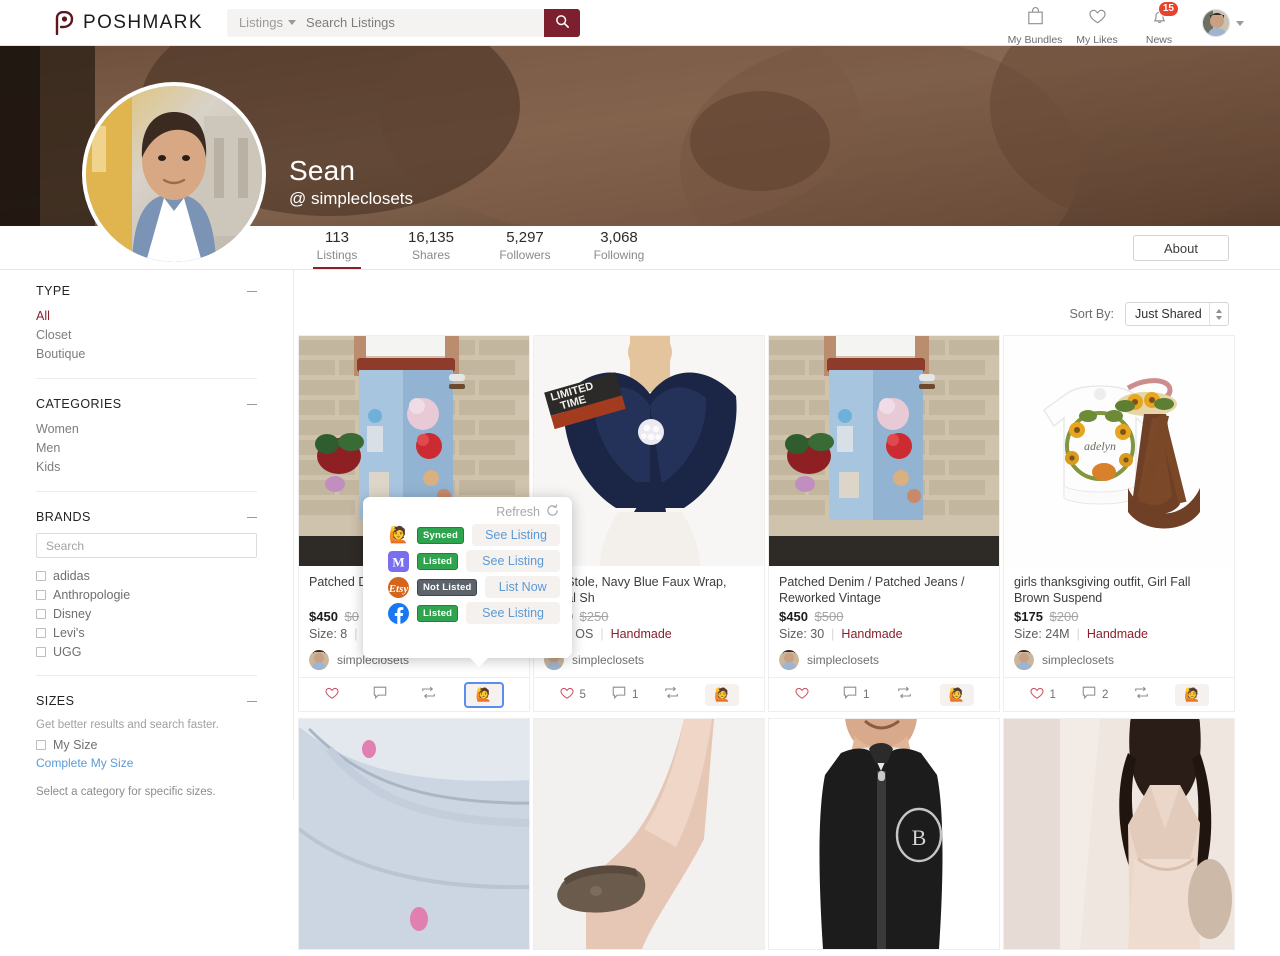 The image size is (1280, 956). I want to click on facet-type-option-all: All, so click(146, 316).